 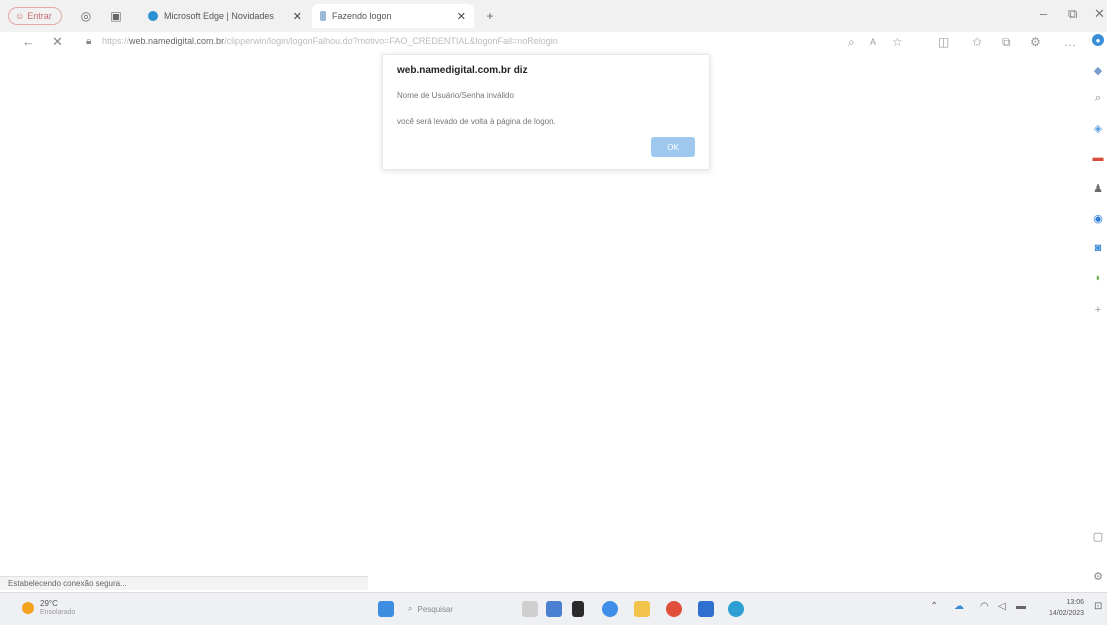 I want to click on wifi-icon: ◠, so click(x=984, y=606).